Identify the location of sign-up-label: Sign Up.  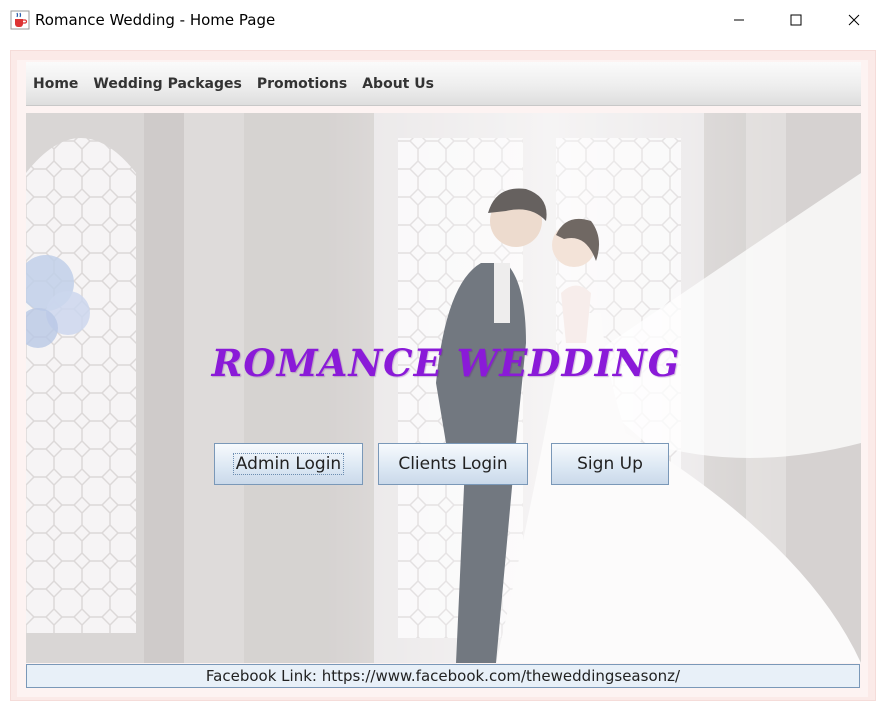
(610, 464).